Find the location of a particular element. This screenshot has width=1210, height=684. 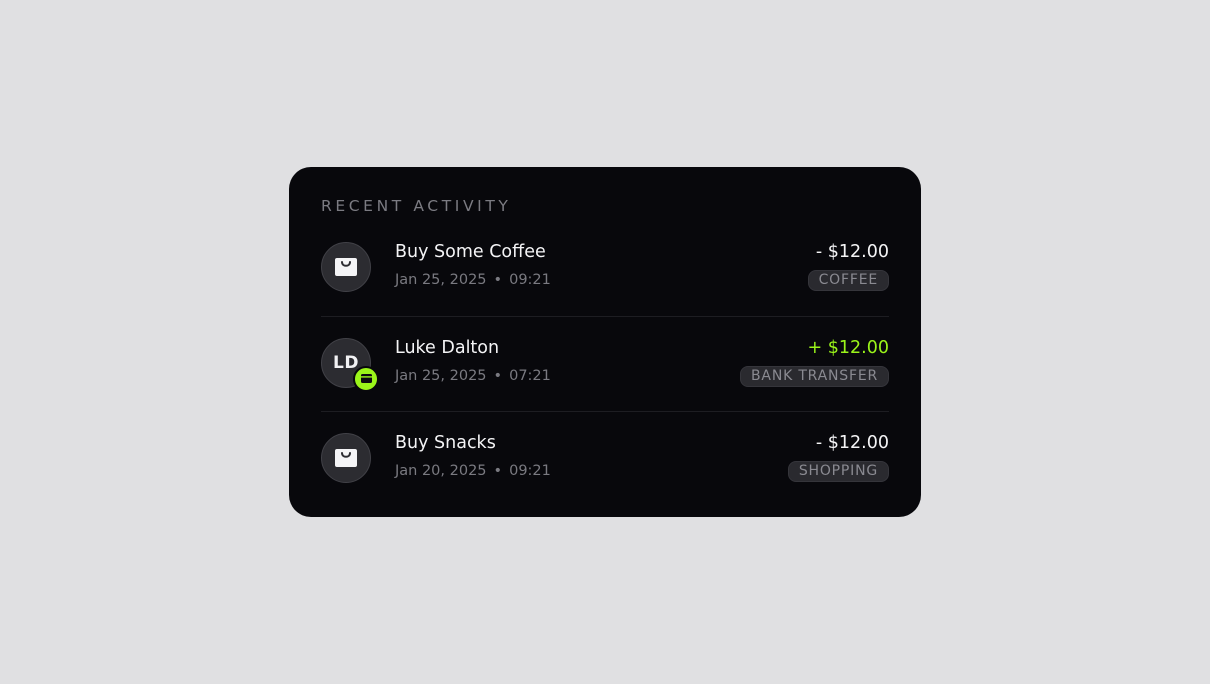

transaction-info: Buy Snacks Jan 20, 2025 • 09:21 is located at coordinates (473, 456).